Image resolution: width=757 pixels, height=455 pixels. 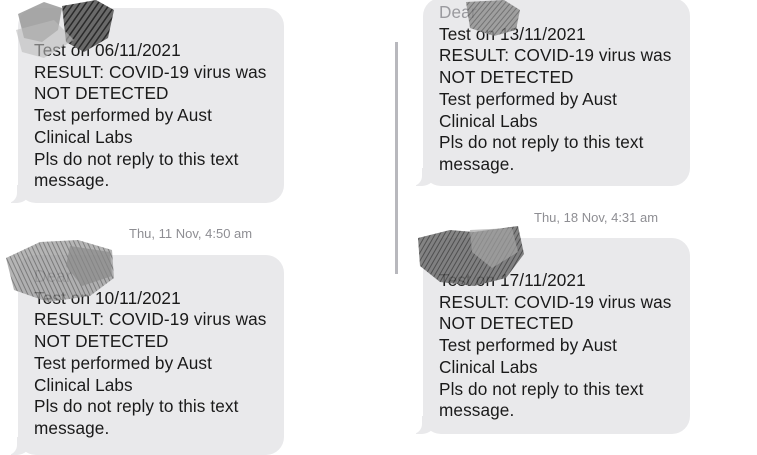 What do you see at coordinates (512, 33) in the screenshot?
I see `message-line: Test on 13/11/2021` at bounding box center [512, 33].